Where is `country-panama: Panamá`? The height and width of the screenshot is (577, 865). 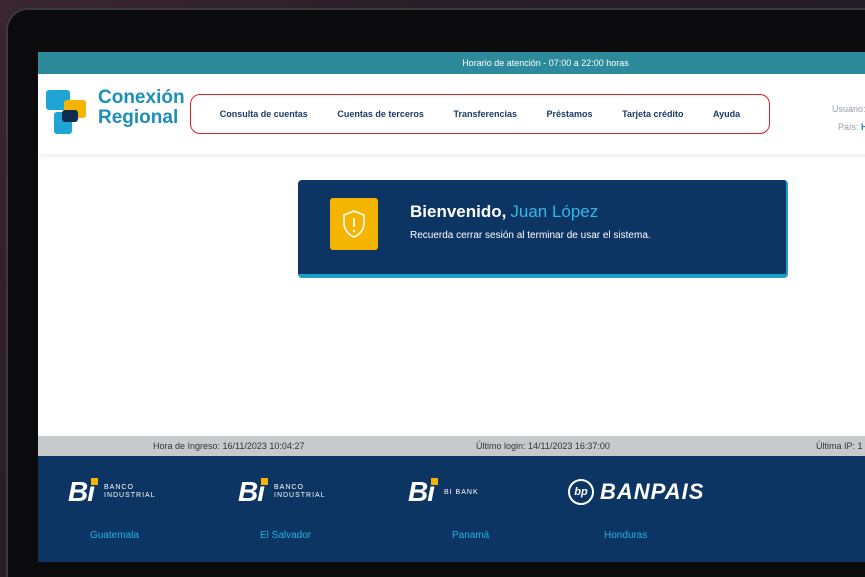
country-panama: Panamá is located at coordinates (471, 535).